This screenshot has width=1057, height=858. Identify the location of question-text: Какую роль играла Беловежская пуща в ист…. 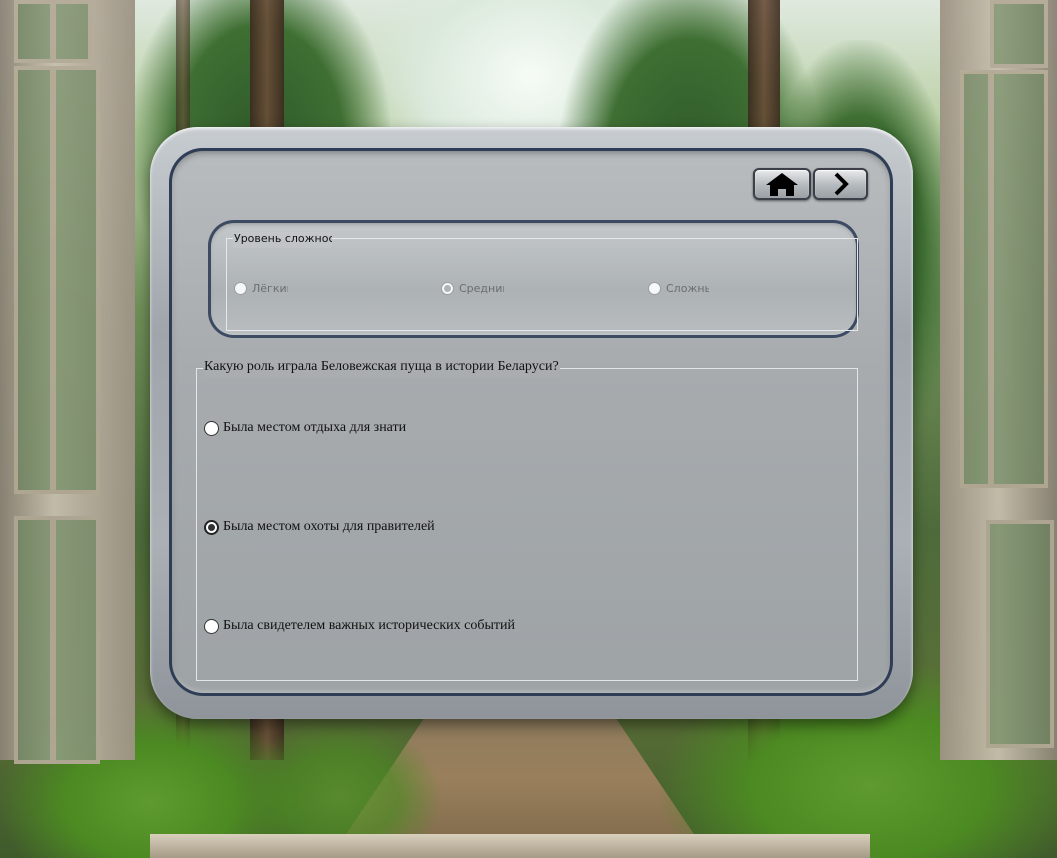
(381, 368).